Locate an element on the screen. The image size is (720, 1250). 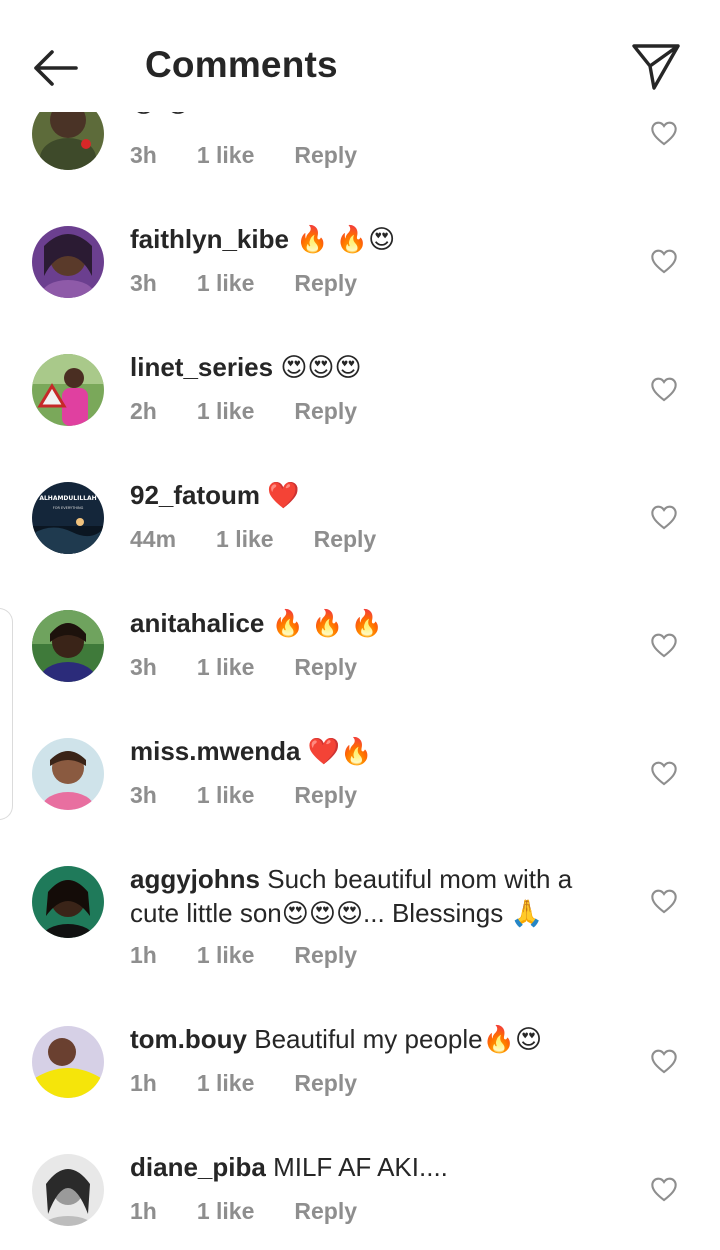
avatar: ALHAMDULILLAH FOR EVERYTHING is located at coordinates (68, 518).